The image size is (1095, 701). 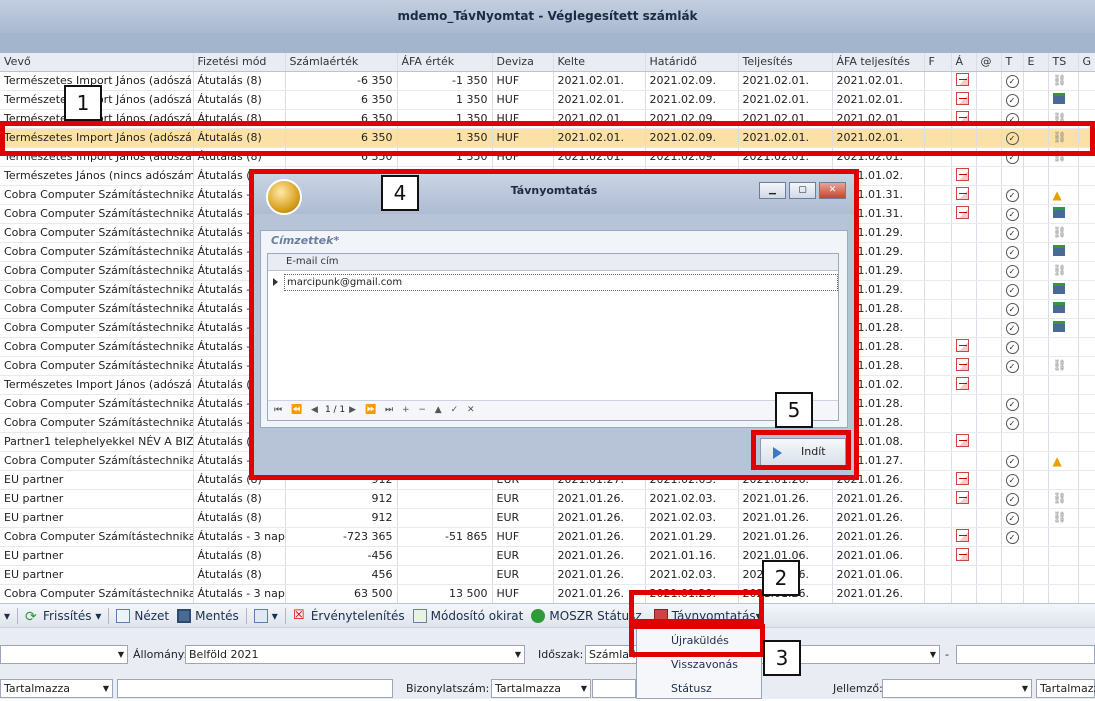 I want to click on remote-print-button: Távnyomtatás ▾, so click(x=708, y=616).